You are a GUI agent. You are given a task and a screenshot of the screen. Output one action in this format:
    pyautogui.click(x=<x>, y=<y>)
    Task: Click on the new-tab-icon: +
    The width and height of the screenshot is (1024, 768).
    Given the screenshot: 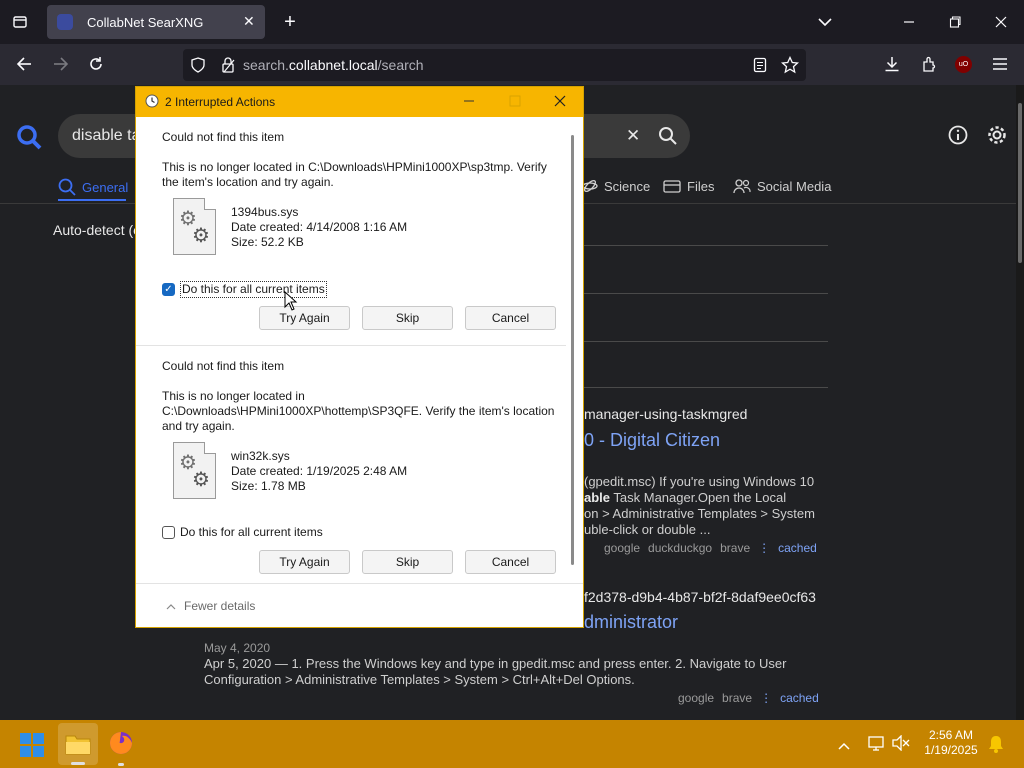 What is the action you would take?
    pyautogui.click(x=290, y=22)
    